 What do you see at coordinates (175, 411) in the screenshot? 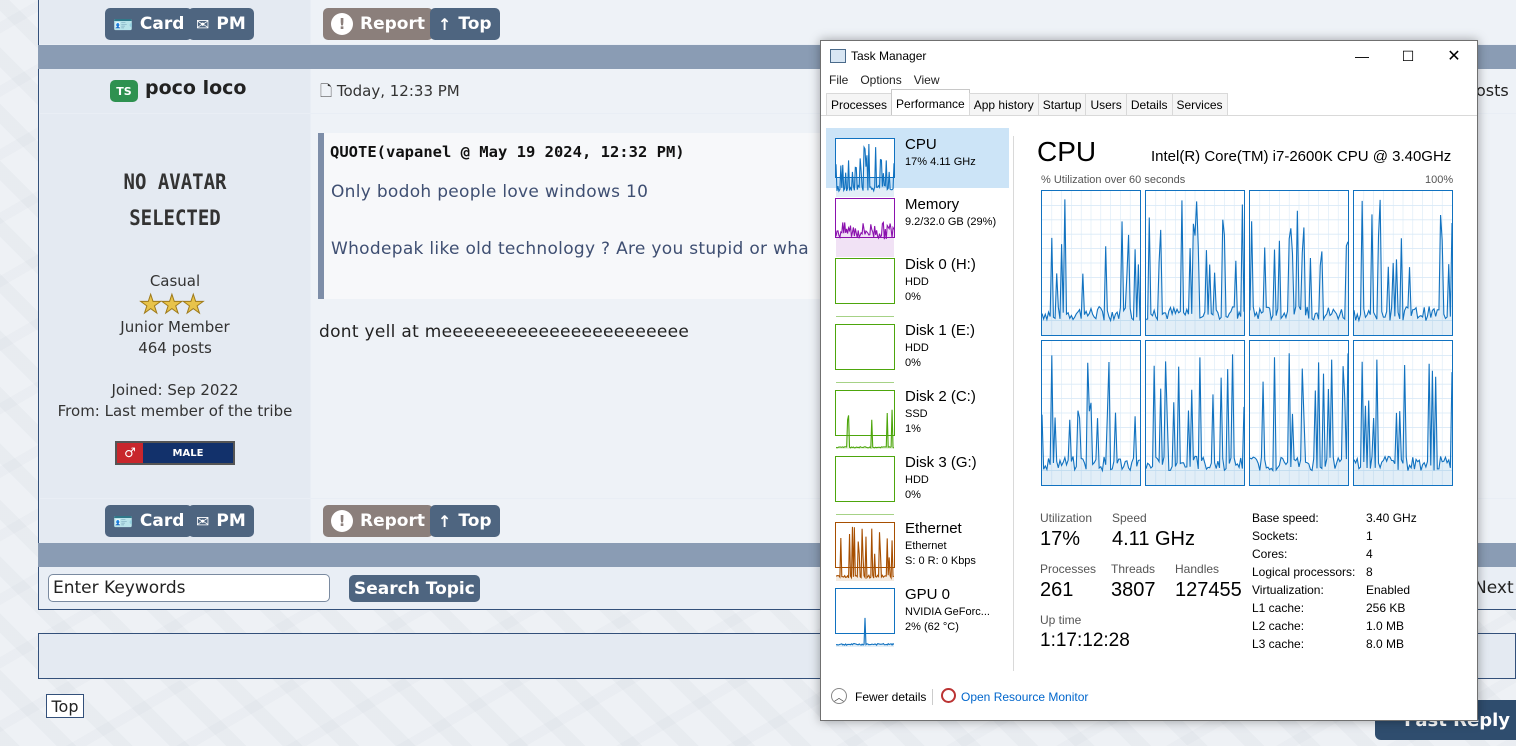
I see `user-location: From: Last member of the tribe` at bounding box center [175, 411].